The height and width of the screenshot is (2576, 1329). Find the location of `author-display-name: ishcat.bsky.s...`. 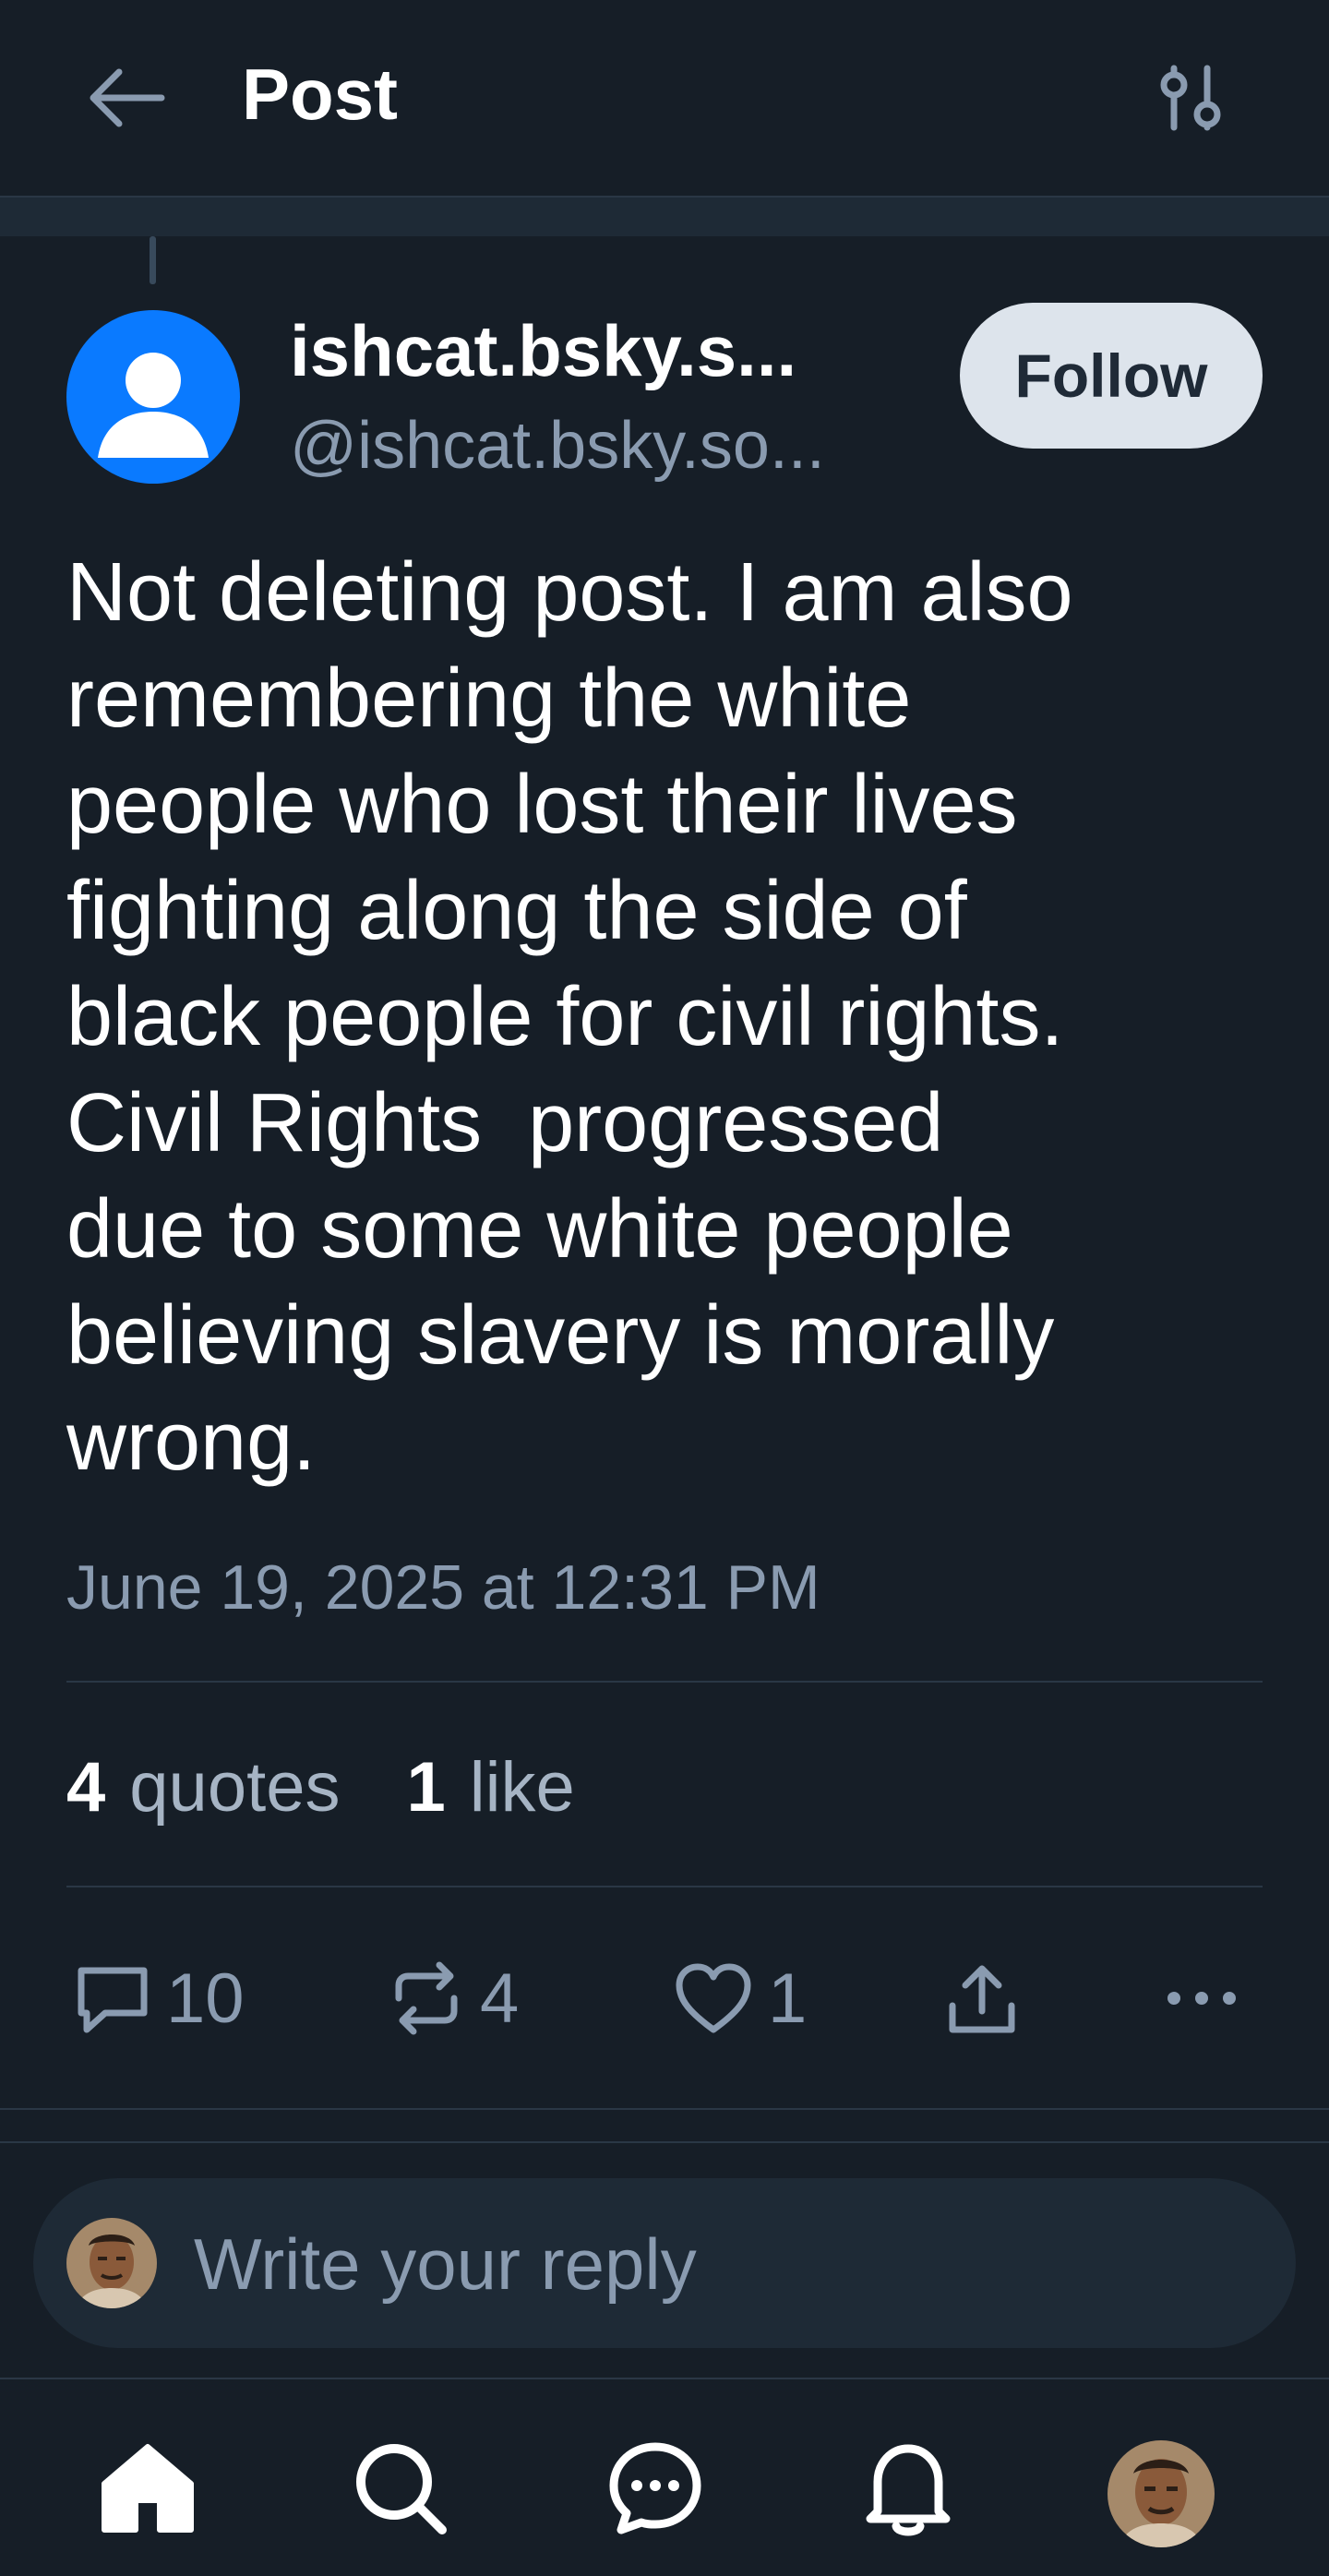

author-display-name: ishcat.bsky.s... is located at coordinates (543, 351).